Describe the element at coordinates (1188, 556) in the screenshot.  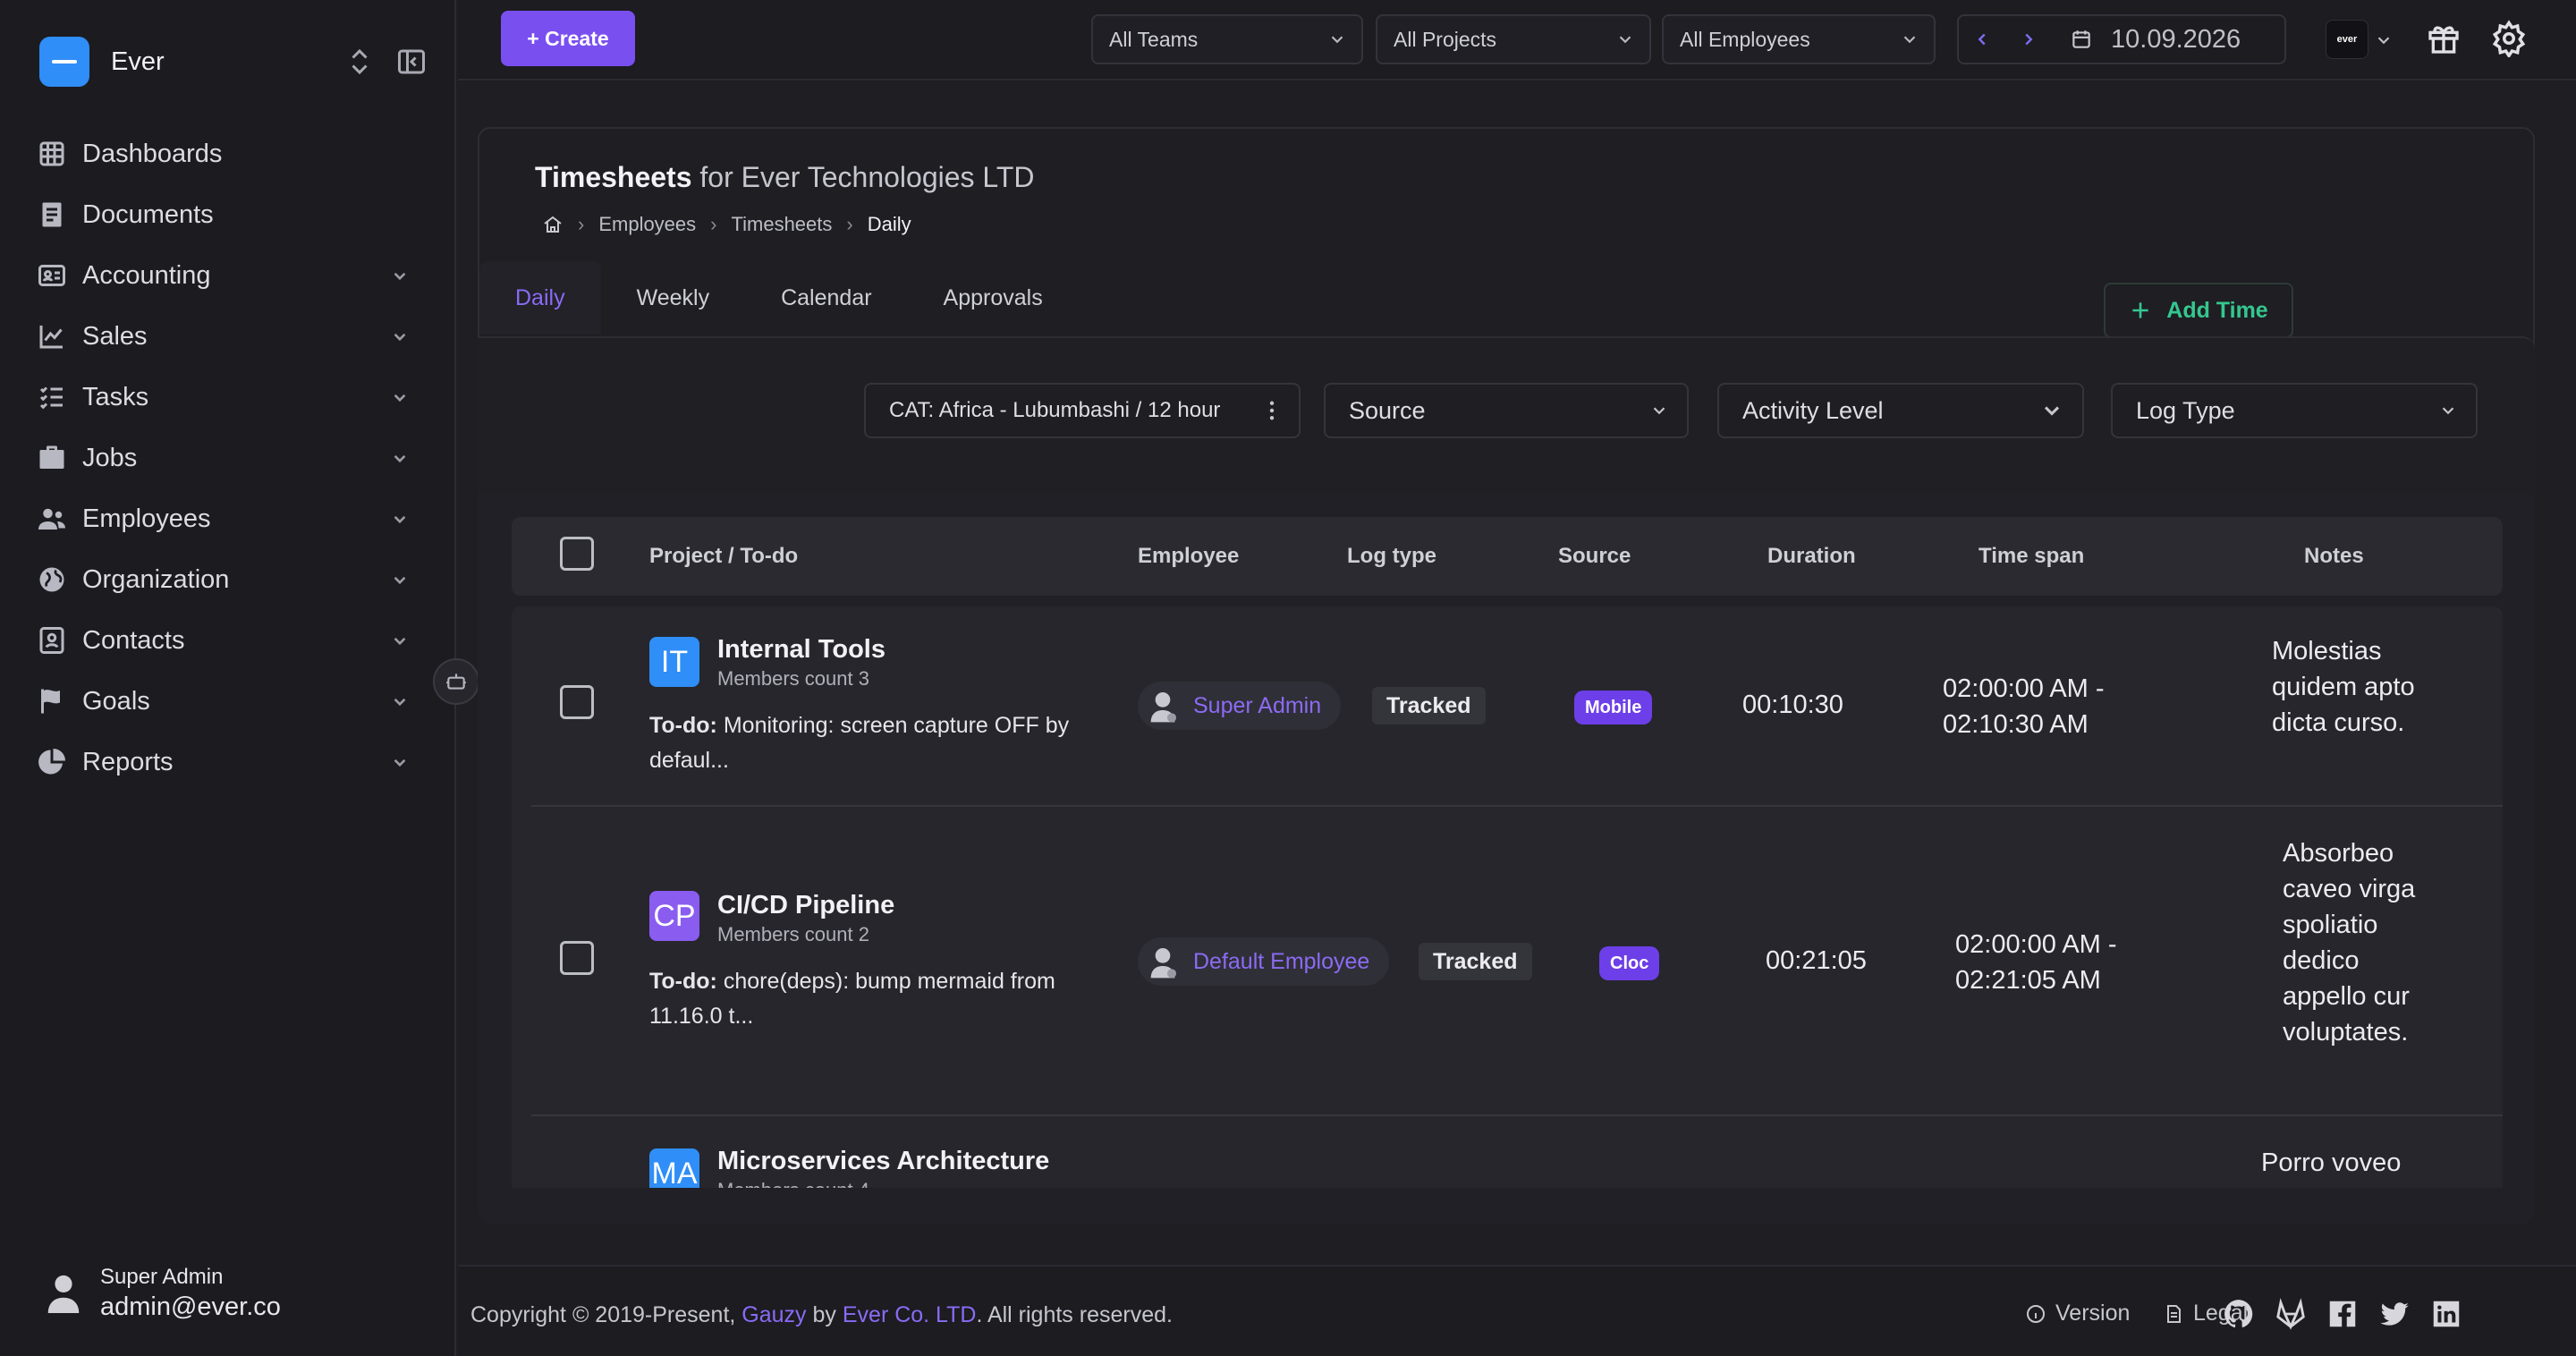
I see `column-employee: Employee` at that location.